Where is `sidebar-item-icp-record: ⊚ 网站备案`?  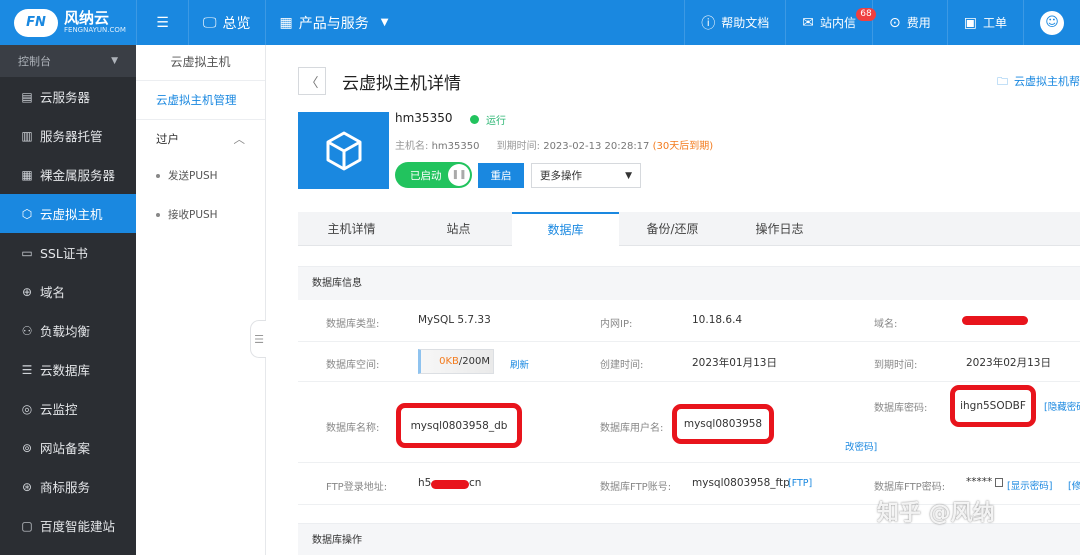 sidebar-item-icp-record: ⊚ 网站备案 is located at coordinates (68, 447).